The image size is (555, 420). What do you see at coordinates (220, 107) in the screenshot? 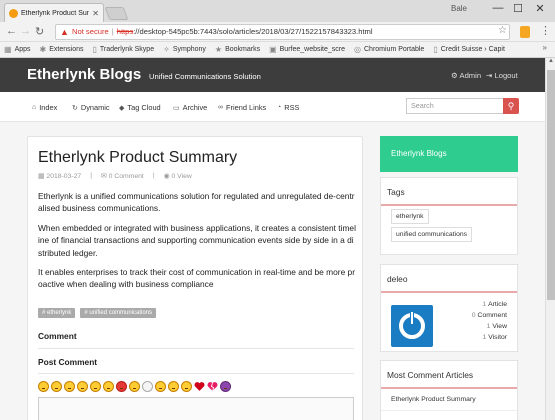
I see `link-icon: ∞` at bounding box center [220, 107].